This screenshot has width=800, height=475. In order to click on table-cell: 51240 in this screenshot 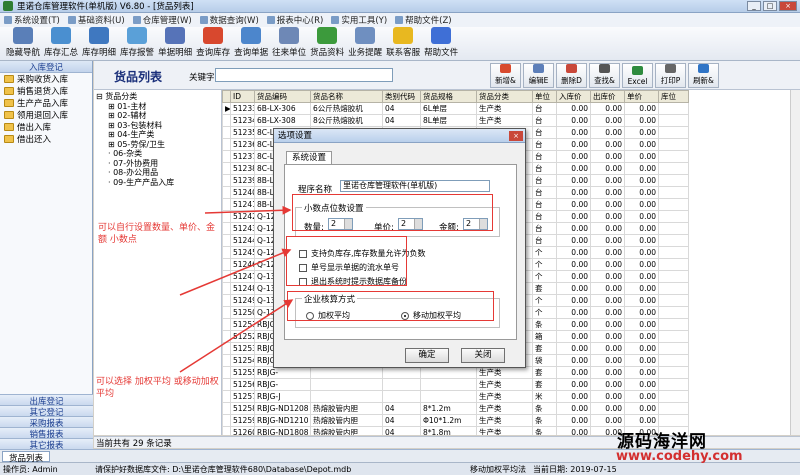, I will do `click(242, 192)`.